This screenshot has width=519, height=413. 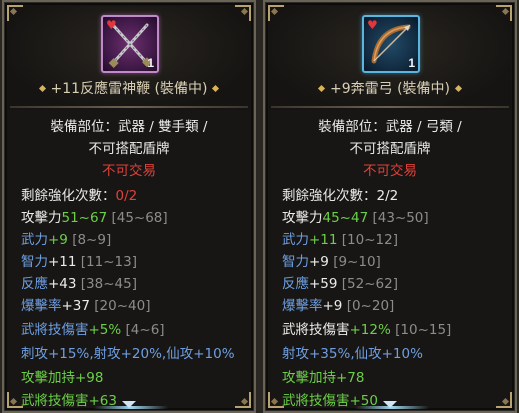 I want to click on stat-range: [9~10], so click(x=354, y=262).